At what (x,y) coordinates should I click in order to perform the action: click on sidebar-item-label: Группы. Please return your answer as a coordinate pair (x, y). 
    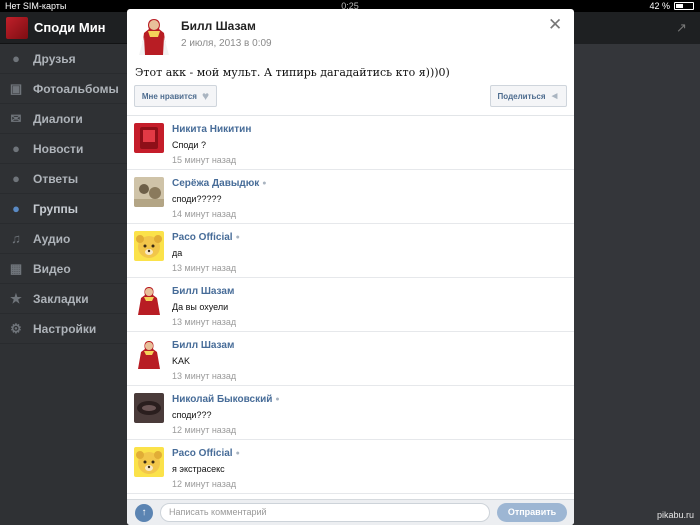
    Looking at the image, I should click on (55, 208).